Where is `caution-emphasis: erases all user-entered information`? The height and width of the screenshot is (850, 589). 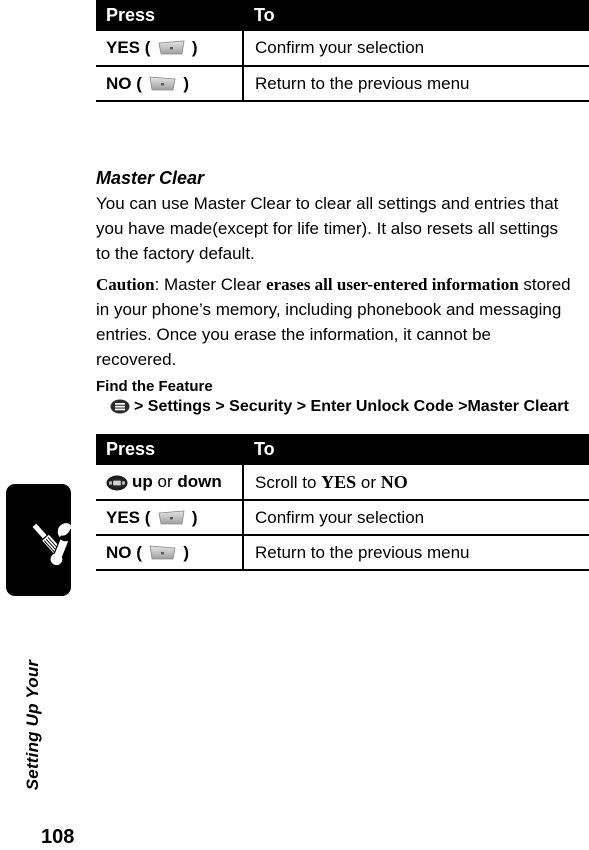 caution-emphasis: erases all user-entered information is located at coordinates (392, 284).